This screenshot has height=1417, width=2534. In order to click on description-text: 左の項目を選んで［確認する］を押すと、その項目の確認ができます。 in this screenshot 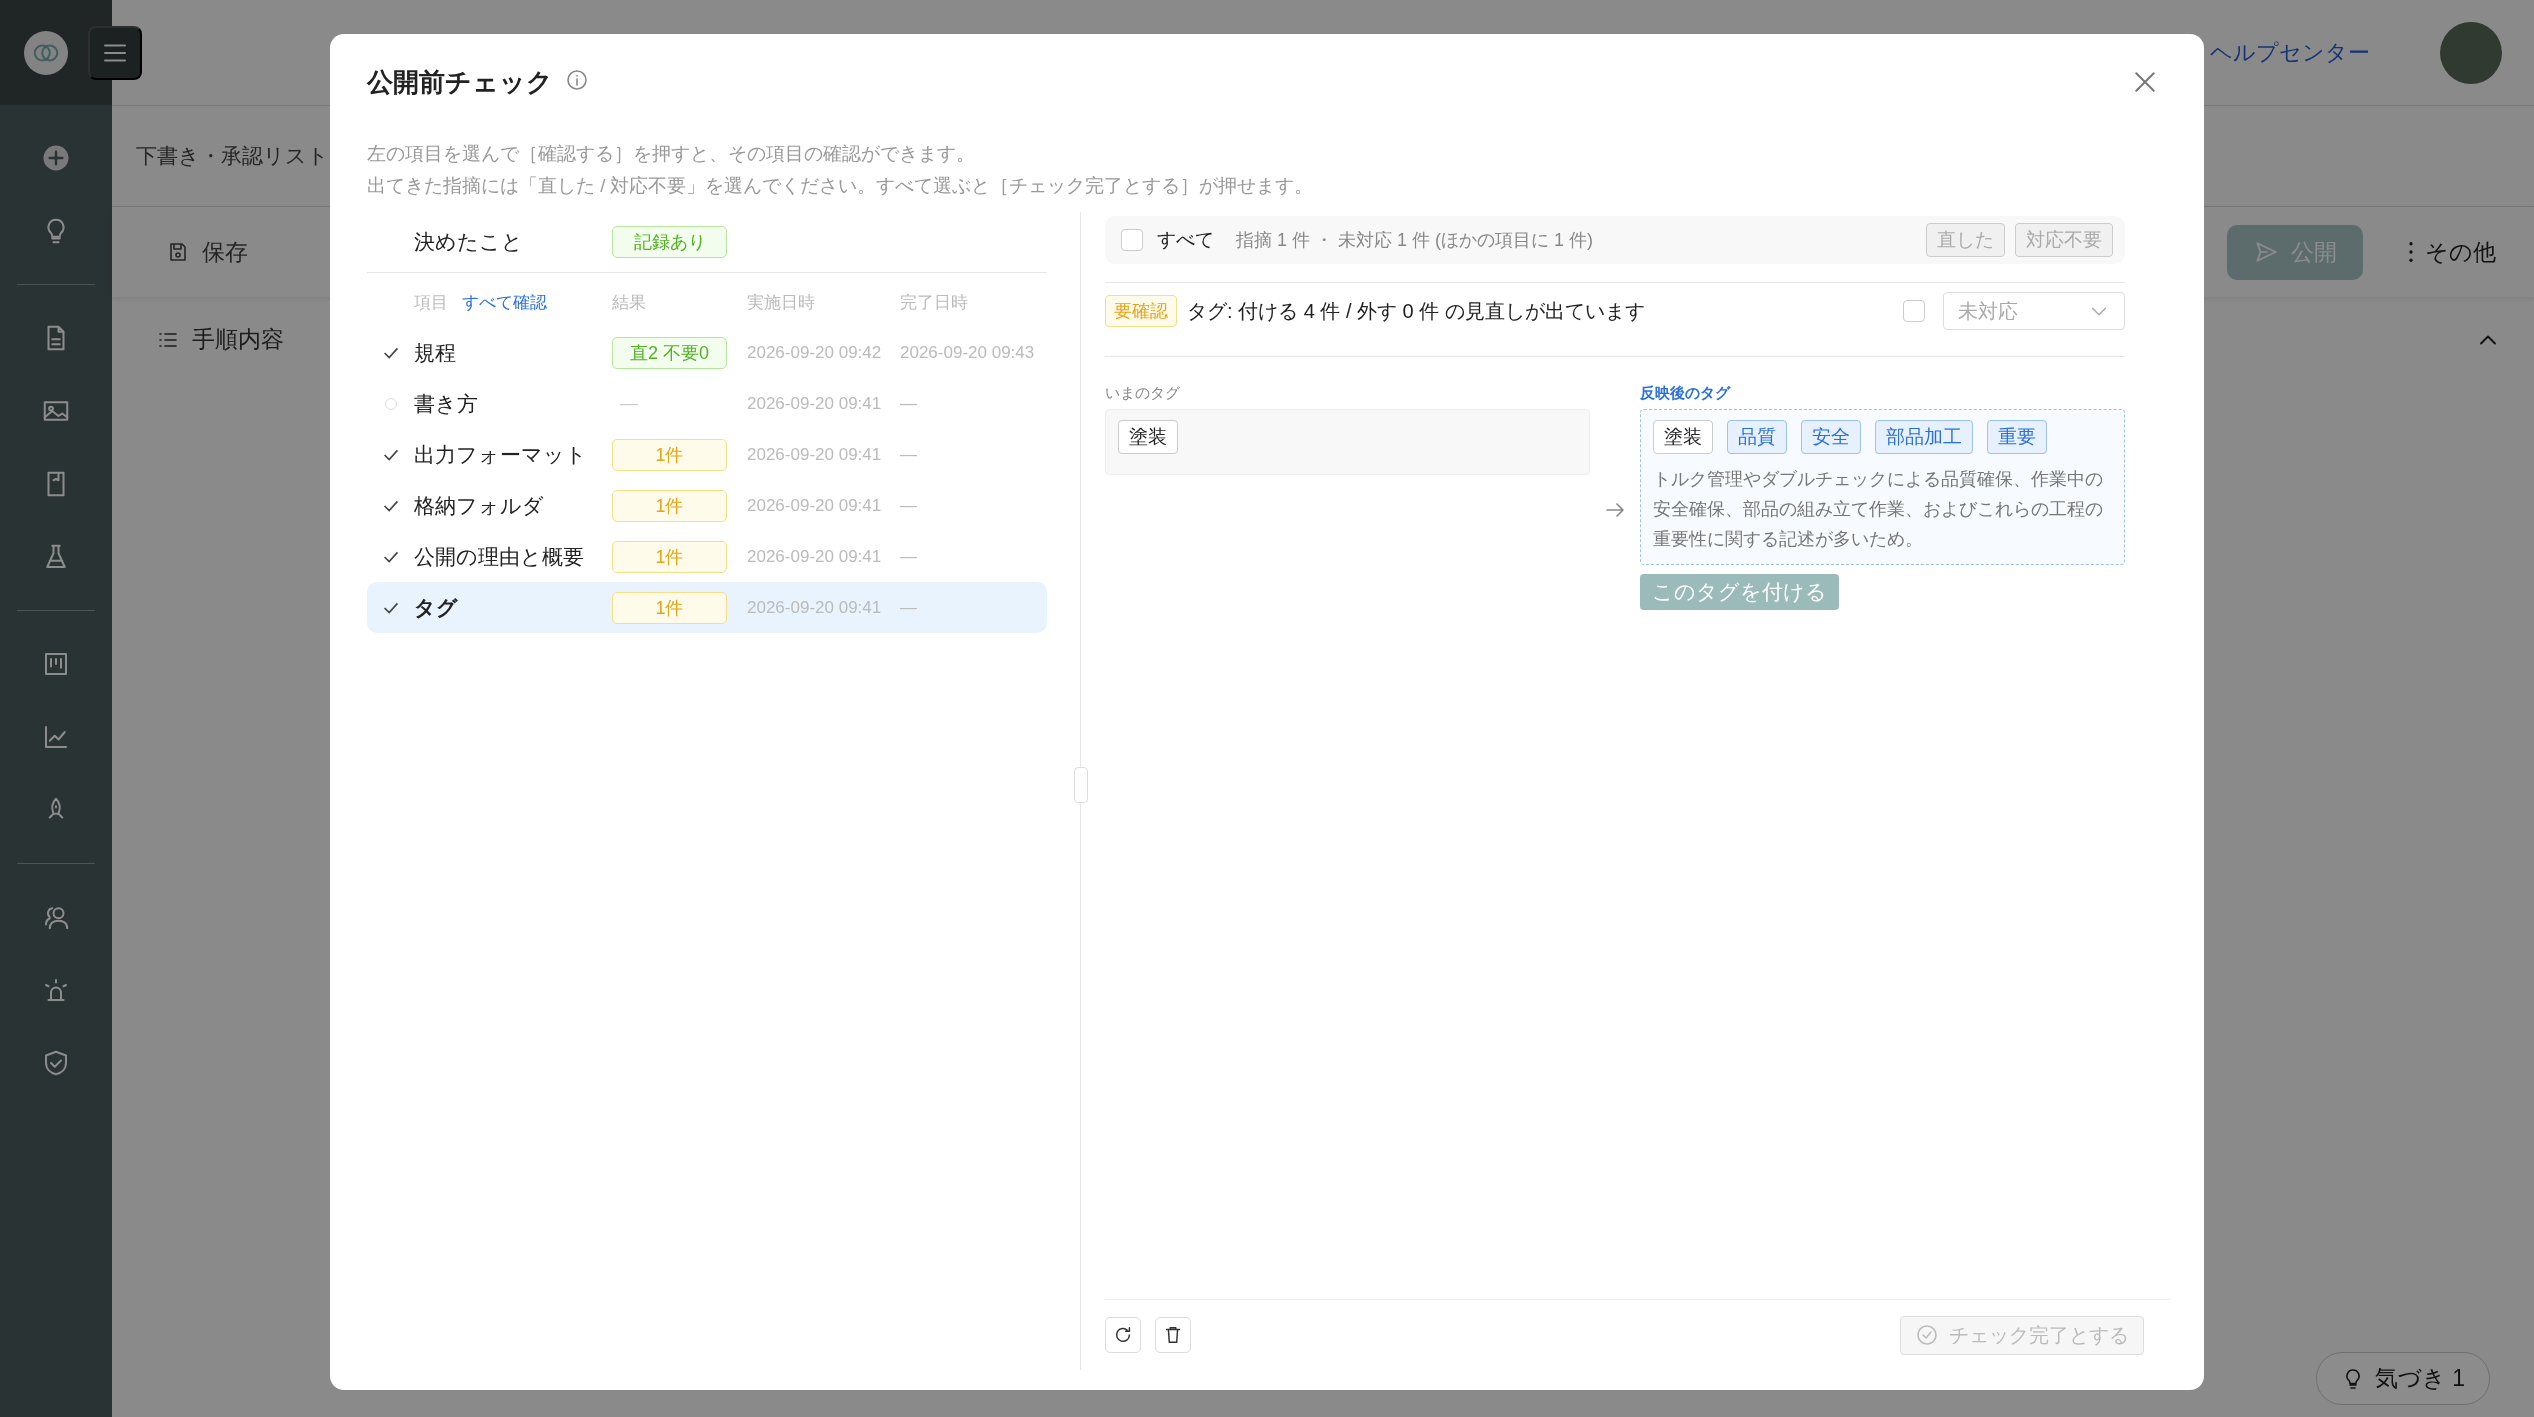, I will do `click(671, 154)`.